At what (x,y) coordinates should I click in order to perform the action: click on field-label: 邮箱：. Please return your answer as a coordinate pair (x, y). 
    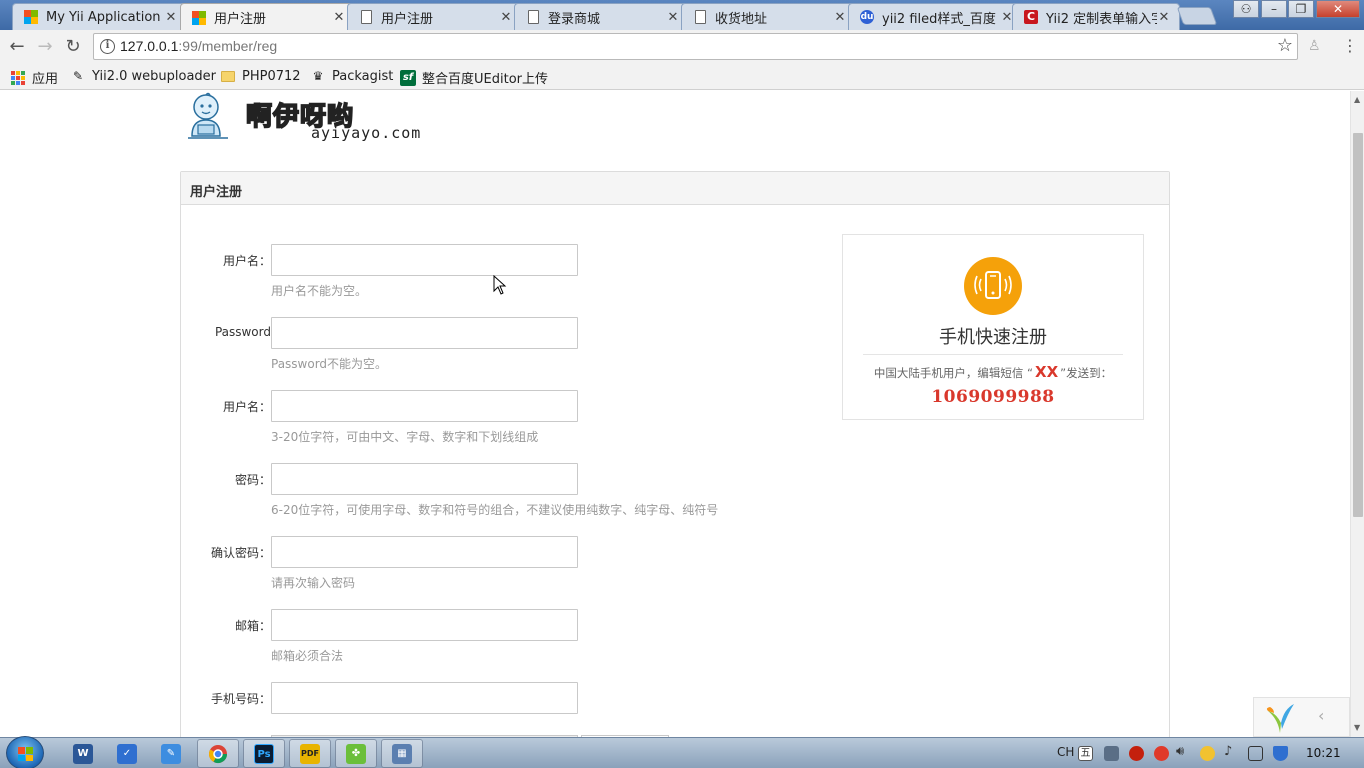
    Looking at the image, I should click on (252, 626).